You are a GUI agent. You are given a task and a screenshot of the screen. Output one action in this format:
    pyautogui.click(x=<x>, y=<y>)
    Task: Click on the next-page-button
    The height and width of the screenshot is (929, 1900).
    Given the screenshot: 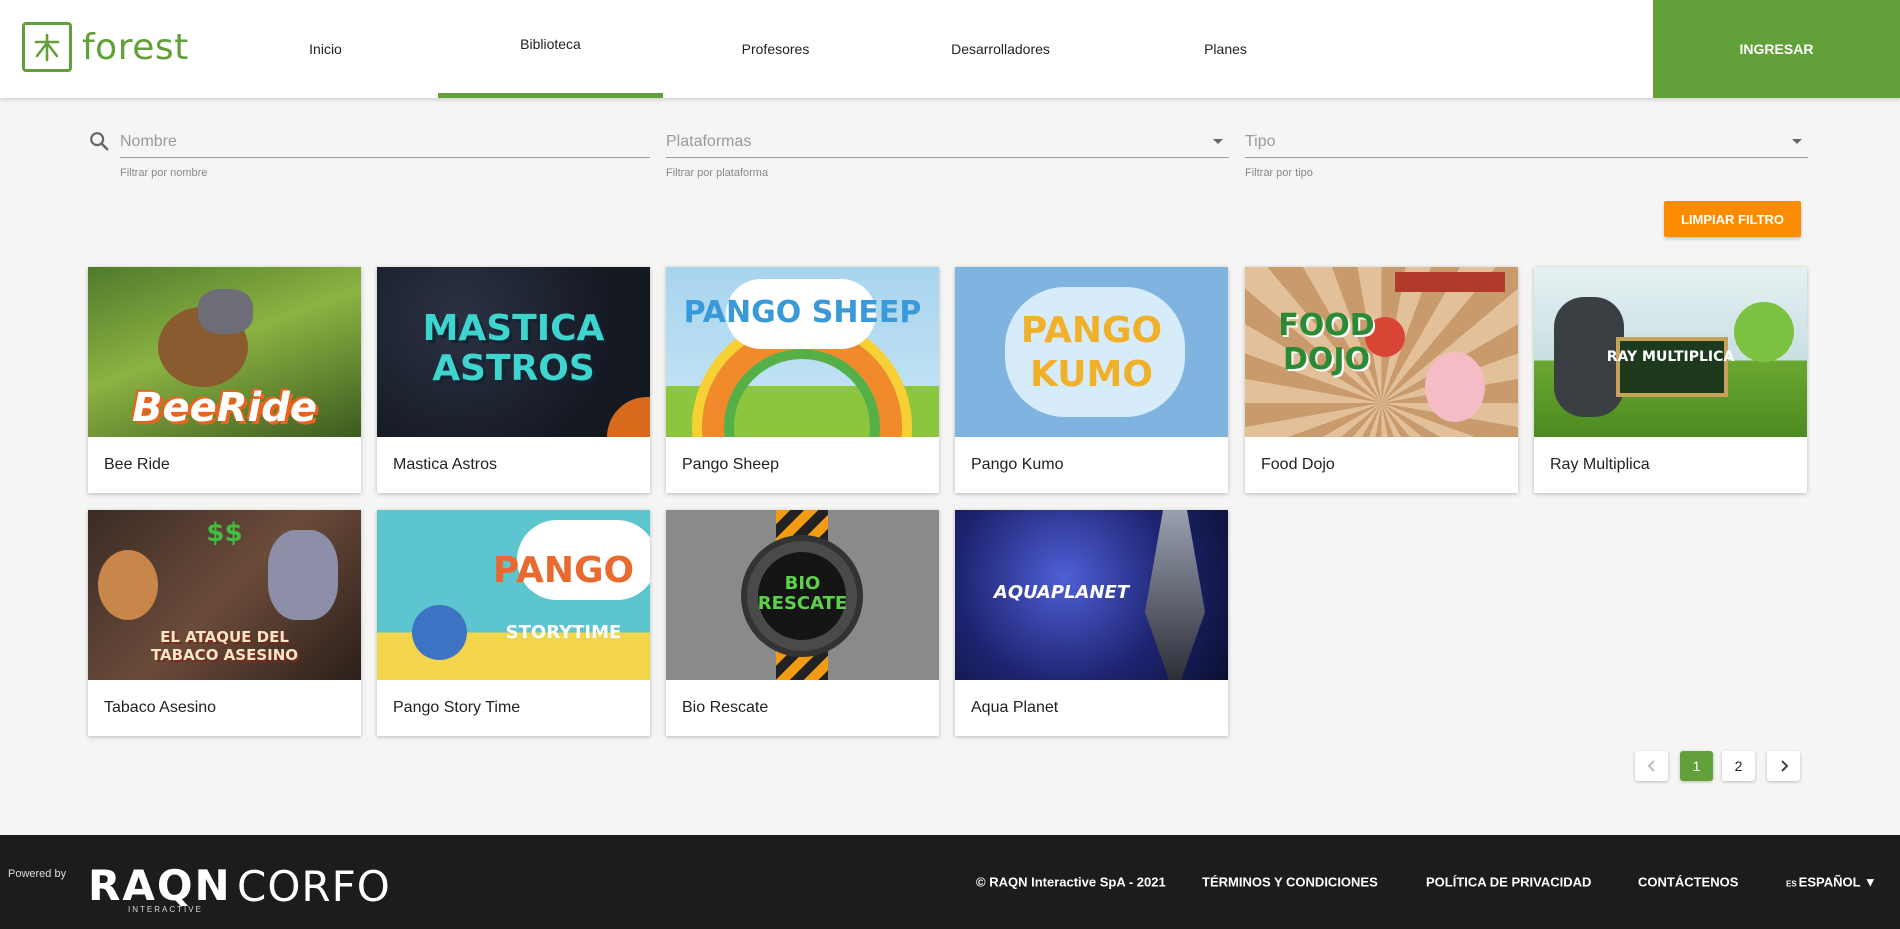 What is the action you would take?
    pyautogui.click(x=1783, y=766)
    